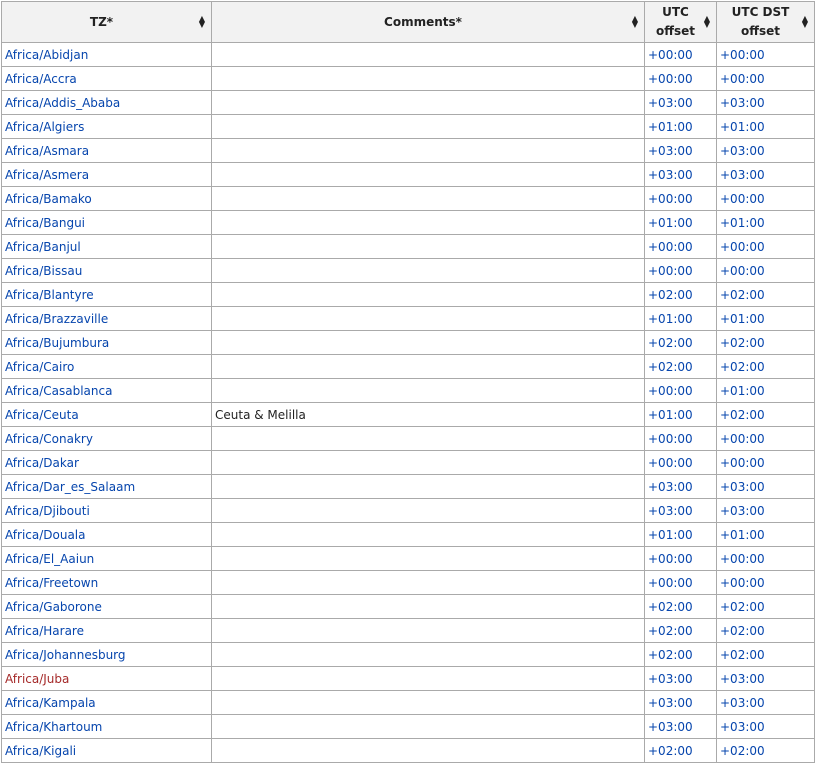 The width and height of the screenshot is (815, 765). I want to click on tz-cell: Africa/Addis_Ababa, so click(106, 102).